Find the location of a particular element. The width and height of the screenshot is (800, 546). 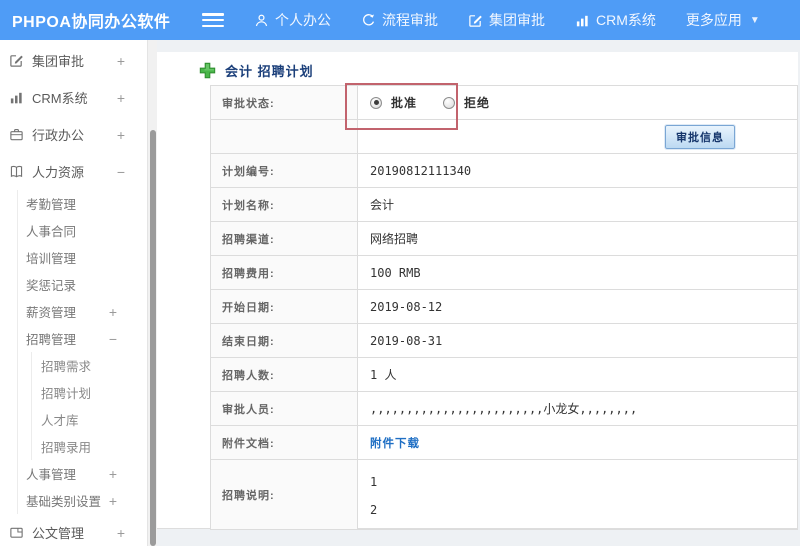

field-value: 20190812111340 is located at coordinates (577, 170).